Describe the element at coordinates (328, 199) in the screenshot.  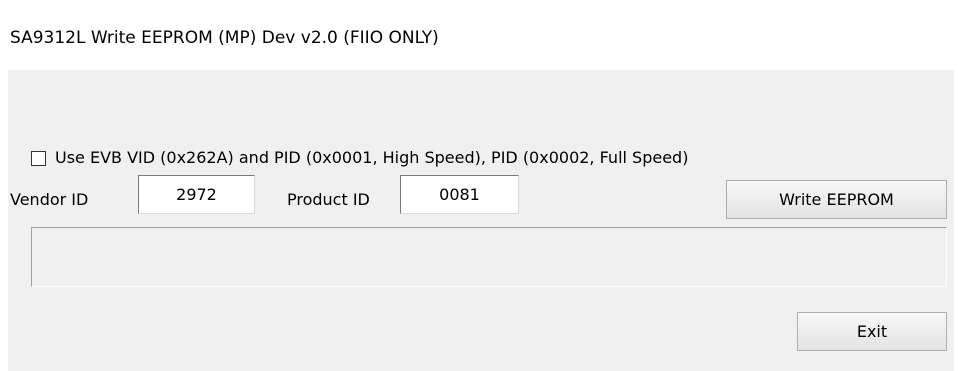
I see `product-id-label: Product ID` at that location.